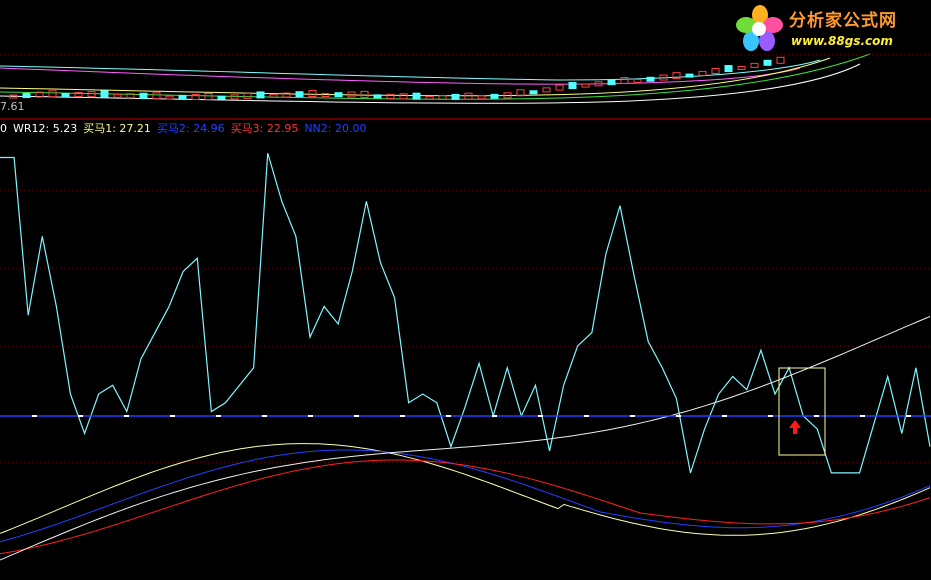 The height and width of the screenshot is (580, 931). Describe the element at coordinates (45, 128) in the screenshot. I see `legend-item: WR12: 5.23` at that location.